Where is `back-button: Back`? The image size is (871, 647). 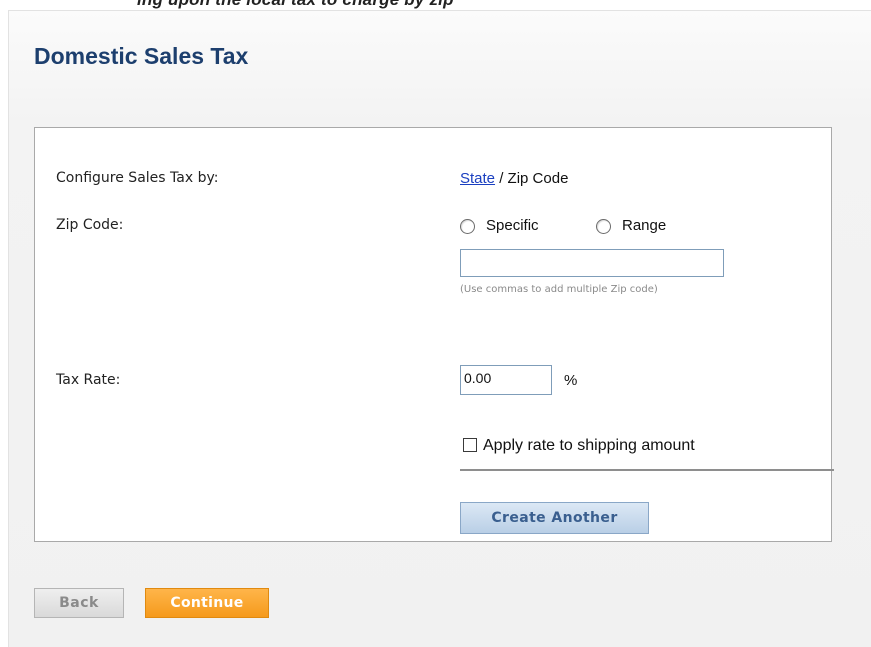
back-button: Back is located at coordinates (79, 603).